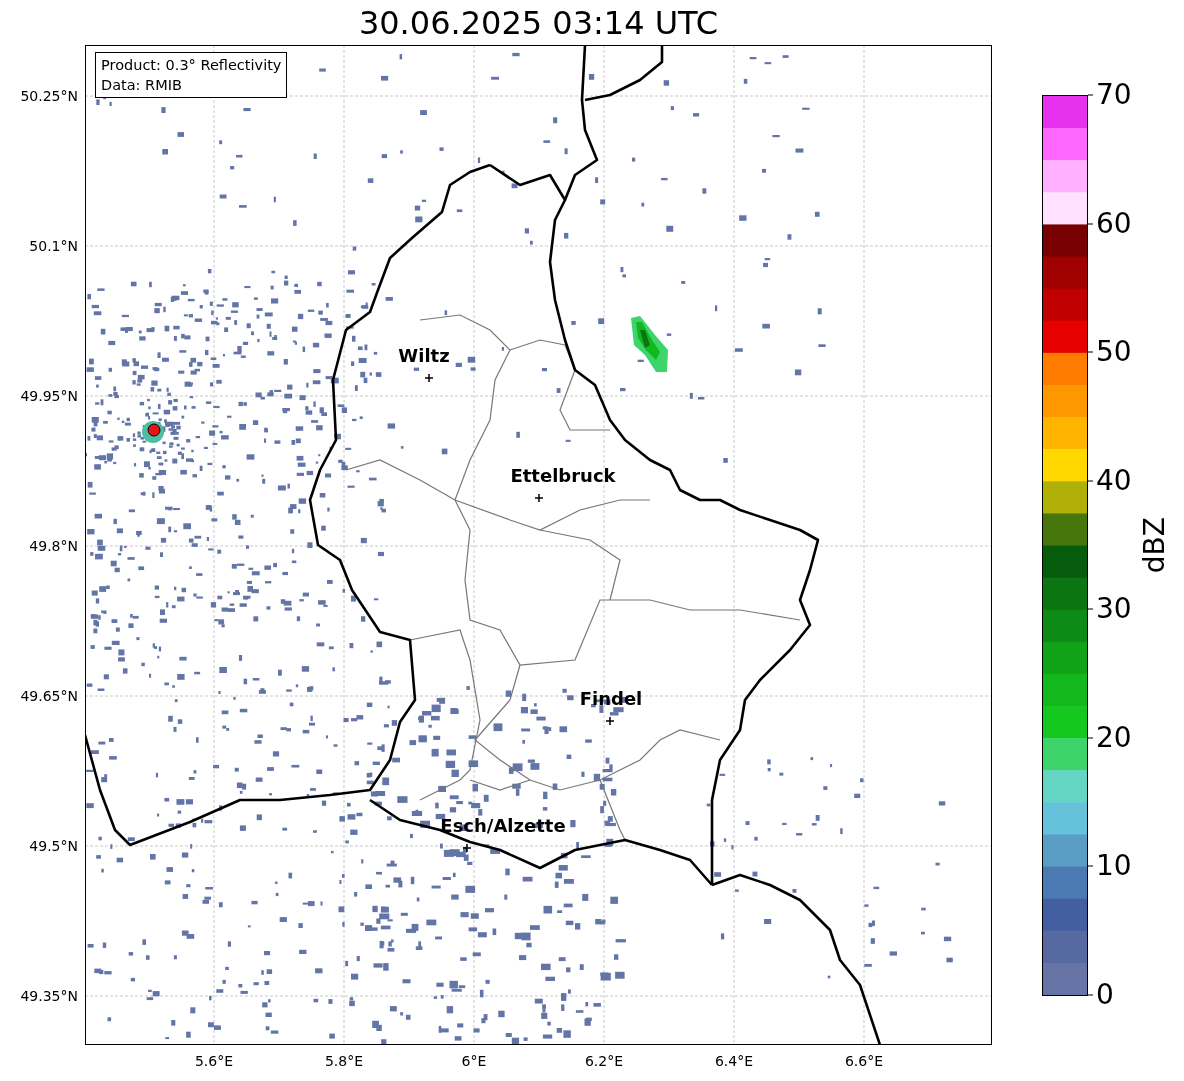 This screenshot has height=1081, width=1184. What do you see at coordinates (538, 22) in the screenshot?
I see `chart-title: 30.06.2025 03:14 UTC` at bounding box center [538, 22].